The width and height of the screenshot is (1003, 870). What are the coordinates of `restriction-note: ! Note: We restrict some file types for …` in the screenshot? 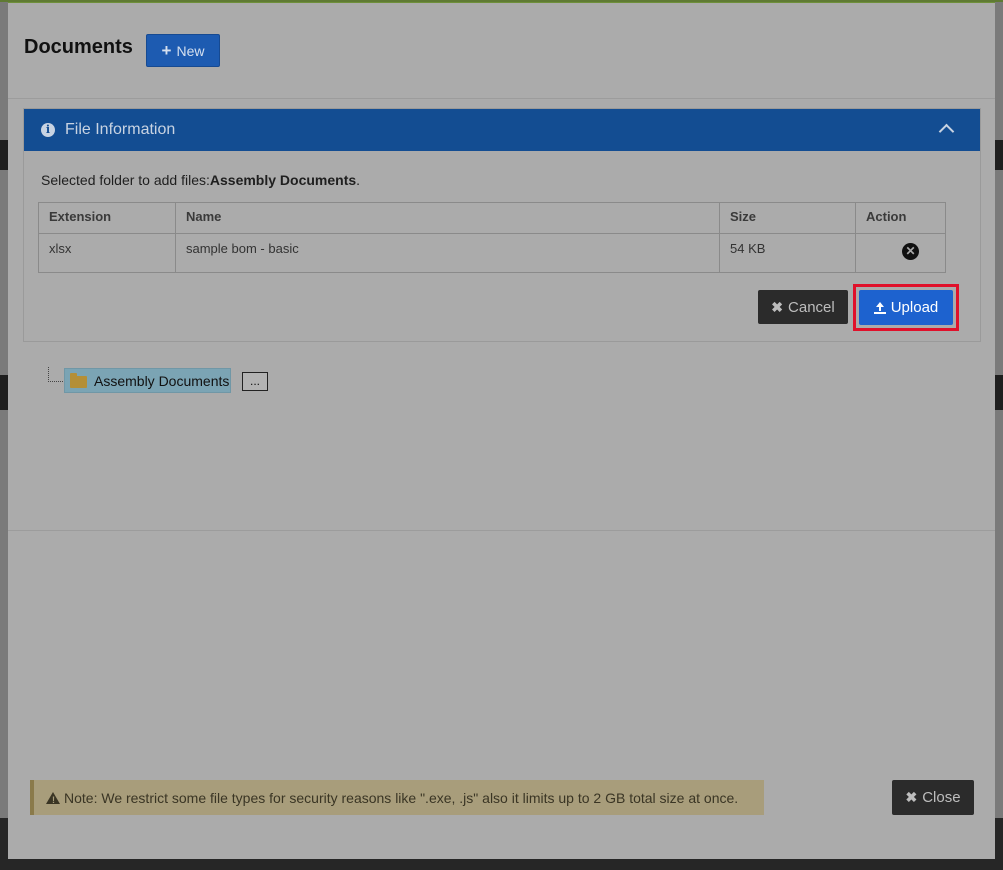 It's located at (397, 797).